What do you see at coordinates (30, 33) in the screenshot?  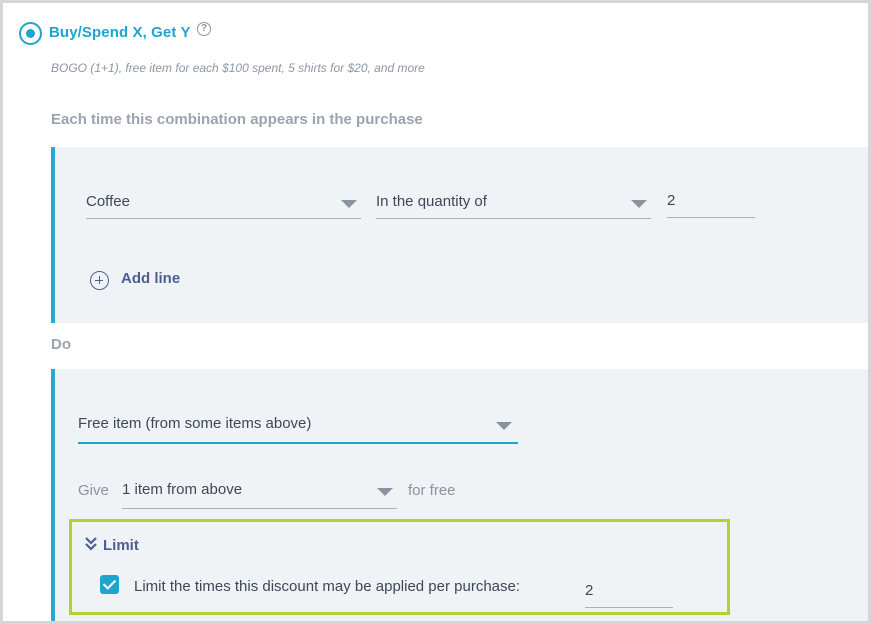 I see `option-radio-button` at bounding box center [30, 33].